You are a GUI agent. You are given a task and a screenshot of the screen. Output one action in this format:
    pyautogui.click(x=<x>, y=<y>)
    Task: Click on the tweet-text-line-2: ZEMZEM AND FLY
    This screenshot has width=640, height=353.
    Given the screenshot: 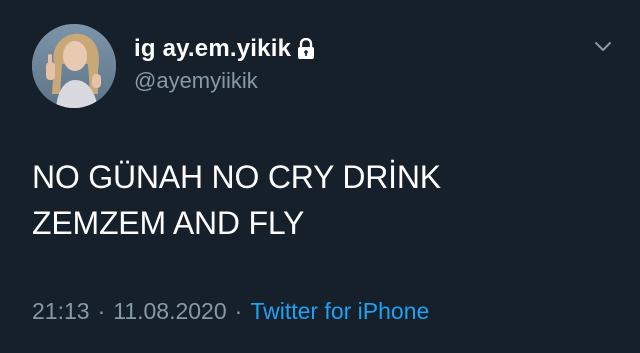 What is the action you would take?
    pyautogui.click(x=168, y=223)
    